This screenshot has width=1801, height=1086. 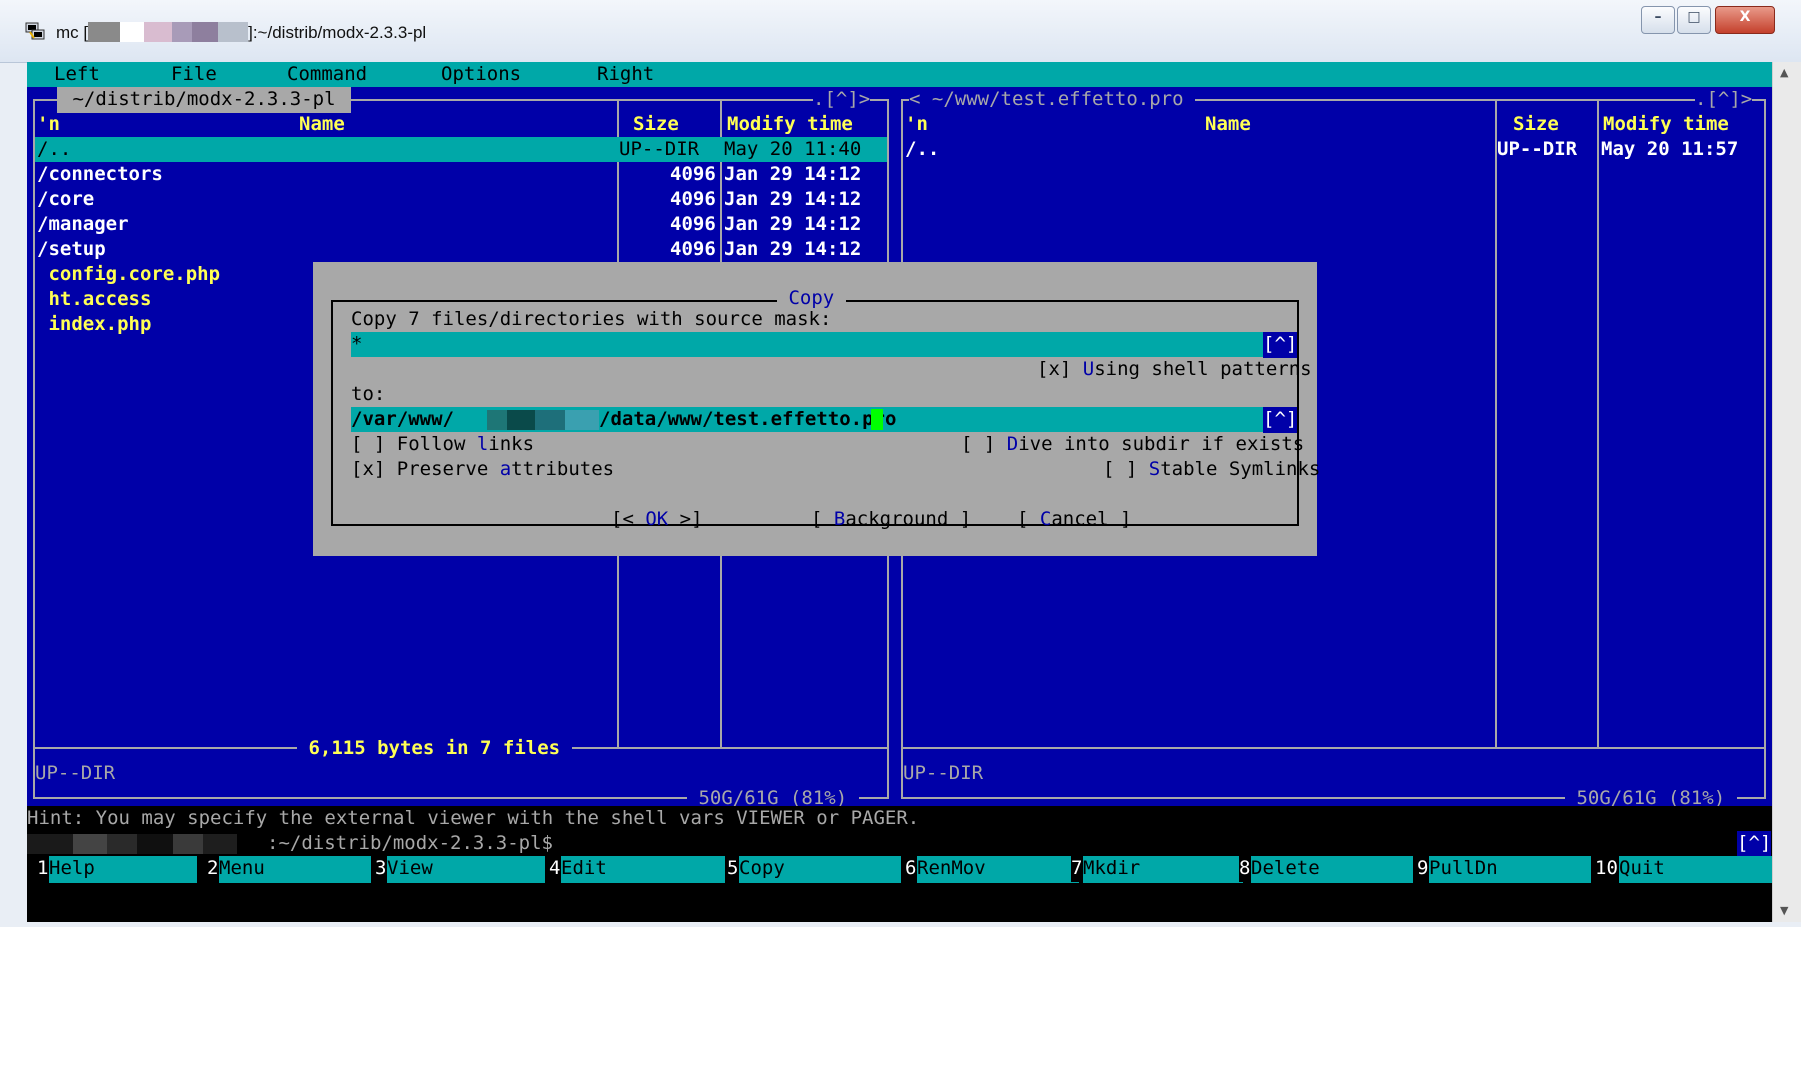 What do you see at coordinates (1670, 149) in the screenshot?
I see `file-time: May 20 11:57` at bounding box center [1670, 149].